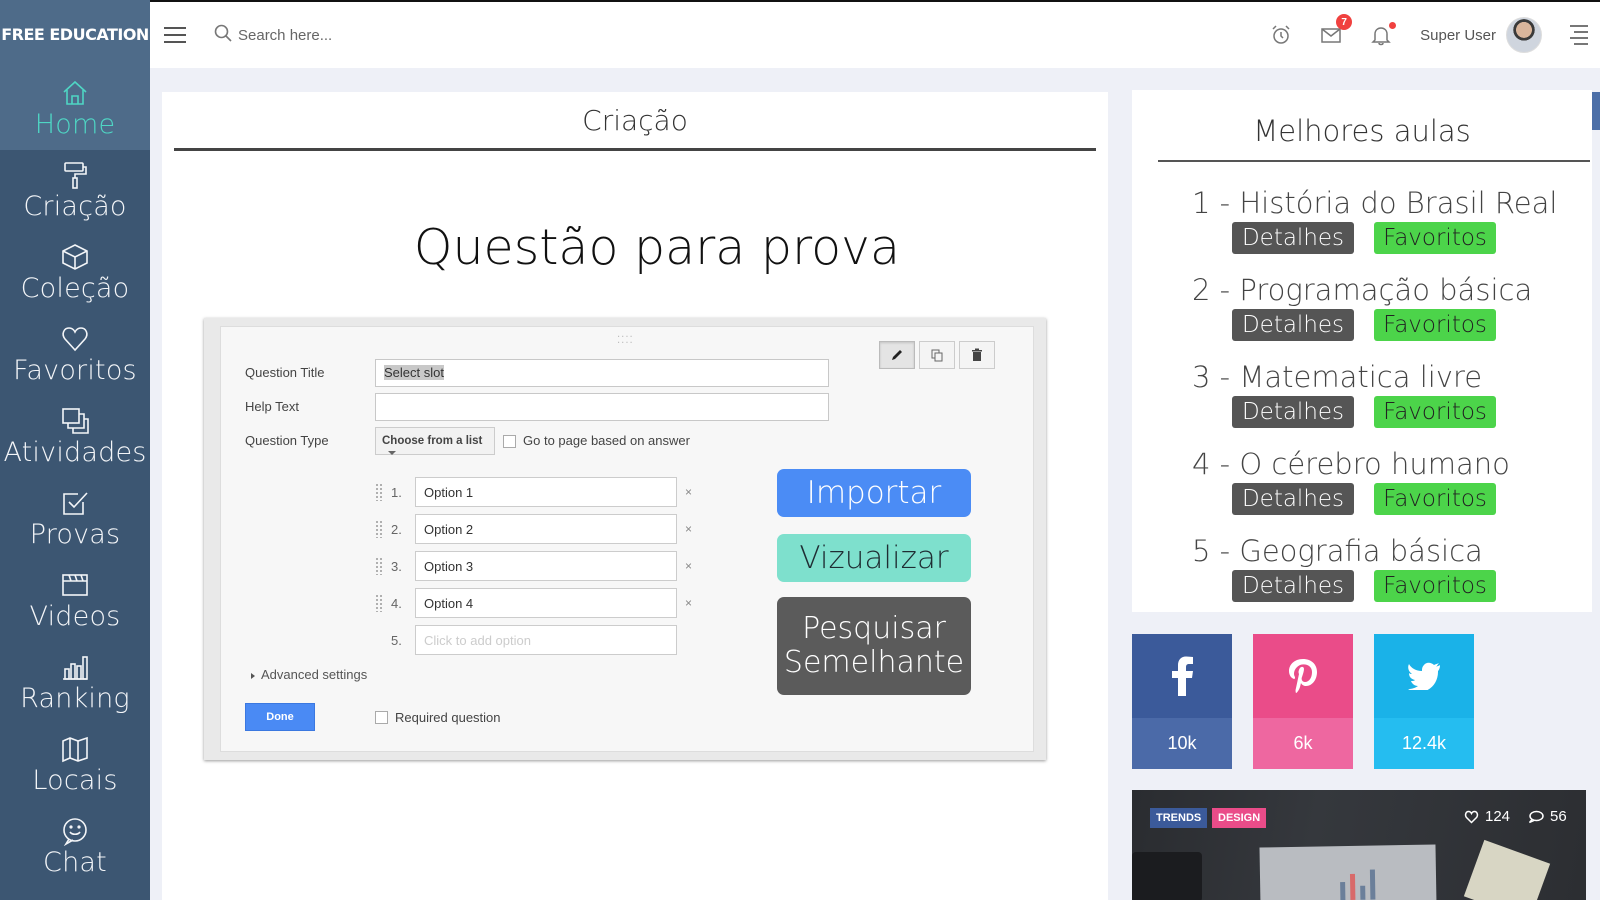 The width and height of the screenshot is (1600, 900). What do you see at coordinates (75, 34) in the screenshot?
I see `brand-logo: FREE EDUCATION` at bounding box center [75, 34].